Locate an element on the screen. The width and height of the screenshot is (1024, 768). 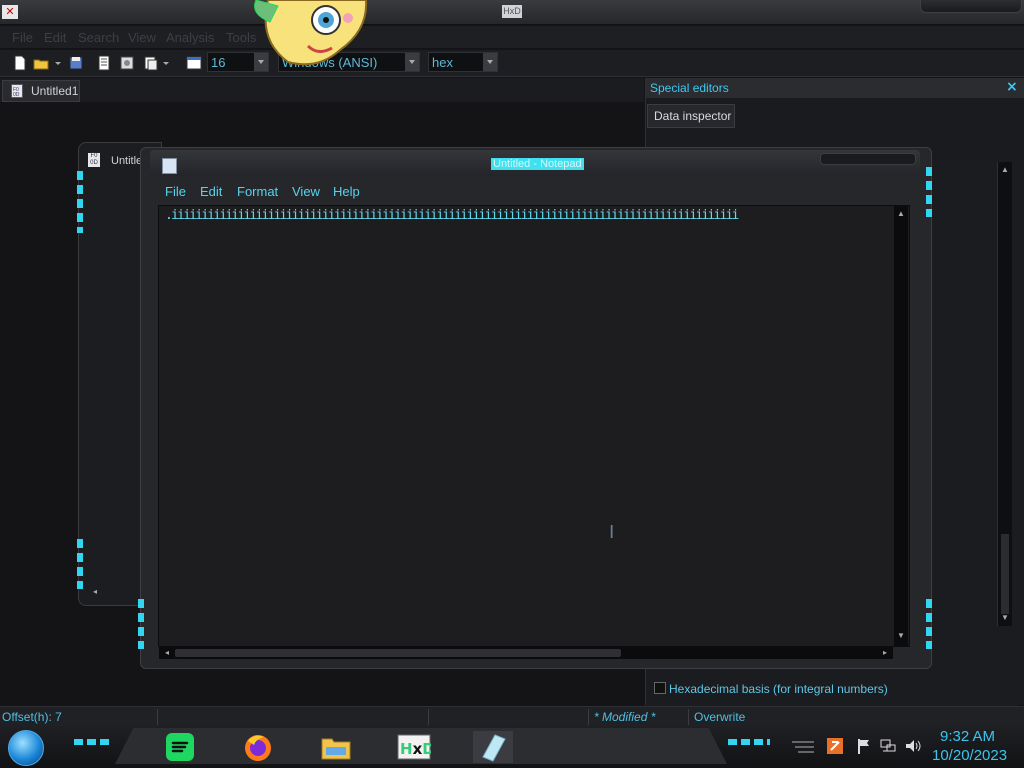
text-cursor-icon: I is located at coordinates (612, 532).